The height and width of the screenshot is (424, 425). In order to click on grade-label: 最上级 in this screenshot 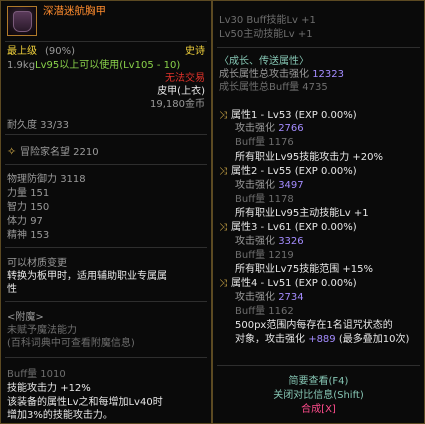, I will do `click(22, 51)`.